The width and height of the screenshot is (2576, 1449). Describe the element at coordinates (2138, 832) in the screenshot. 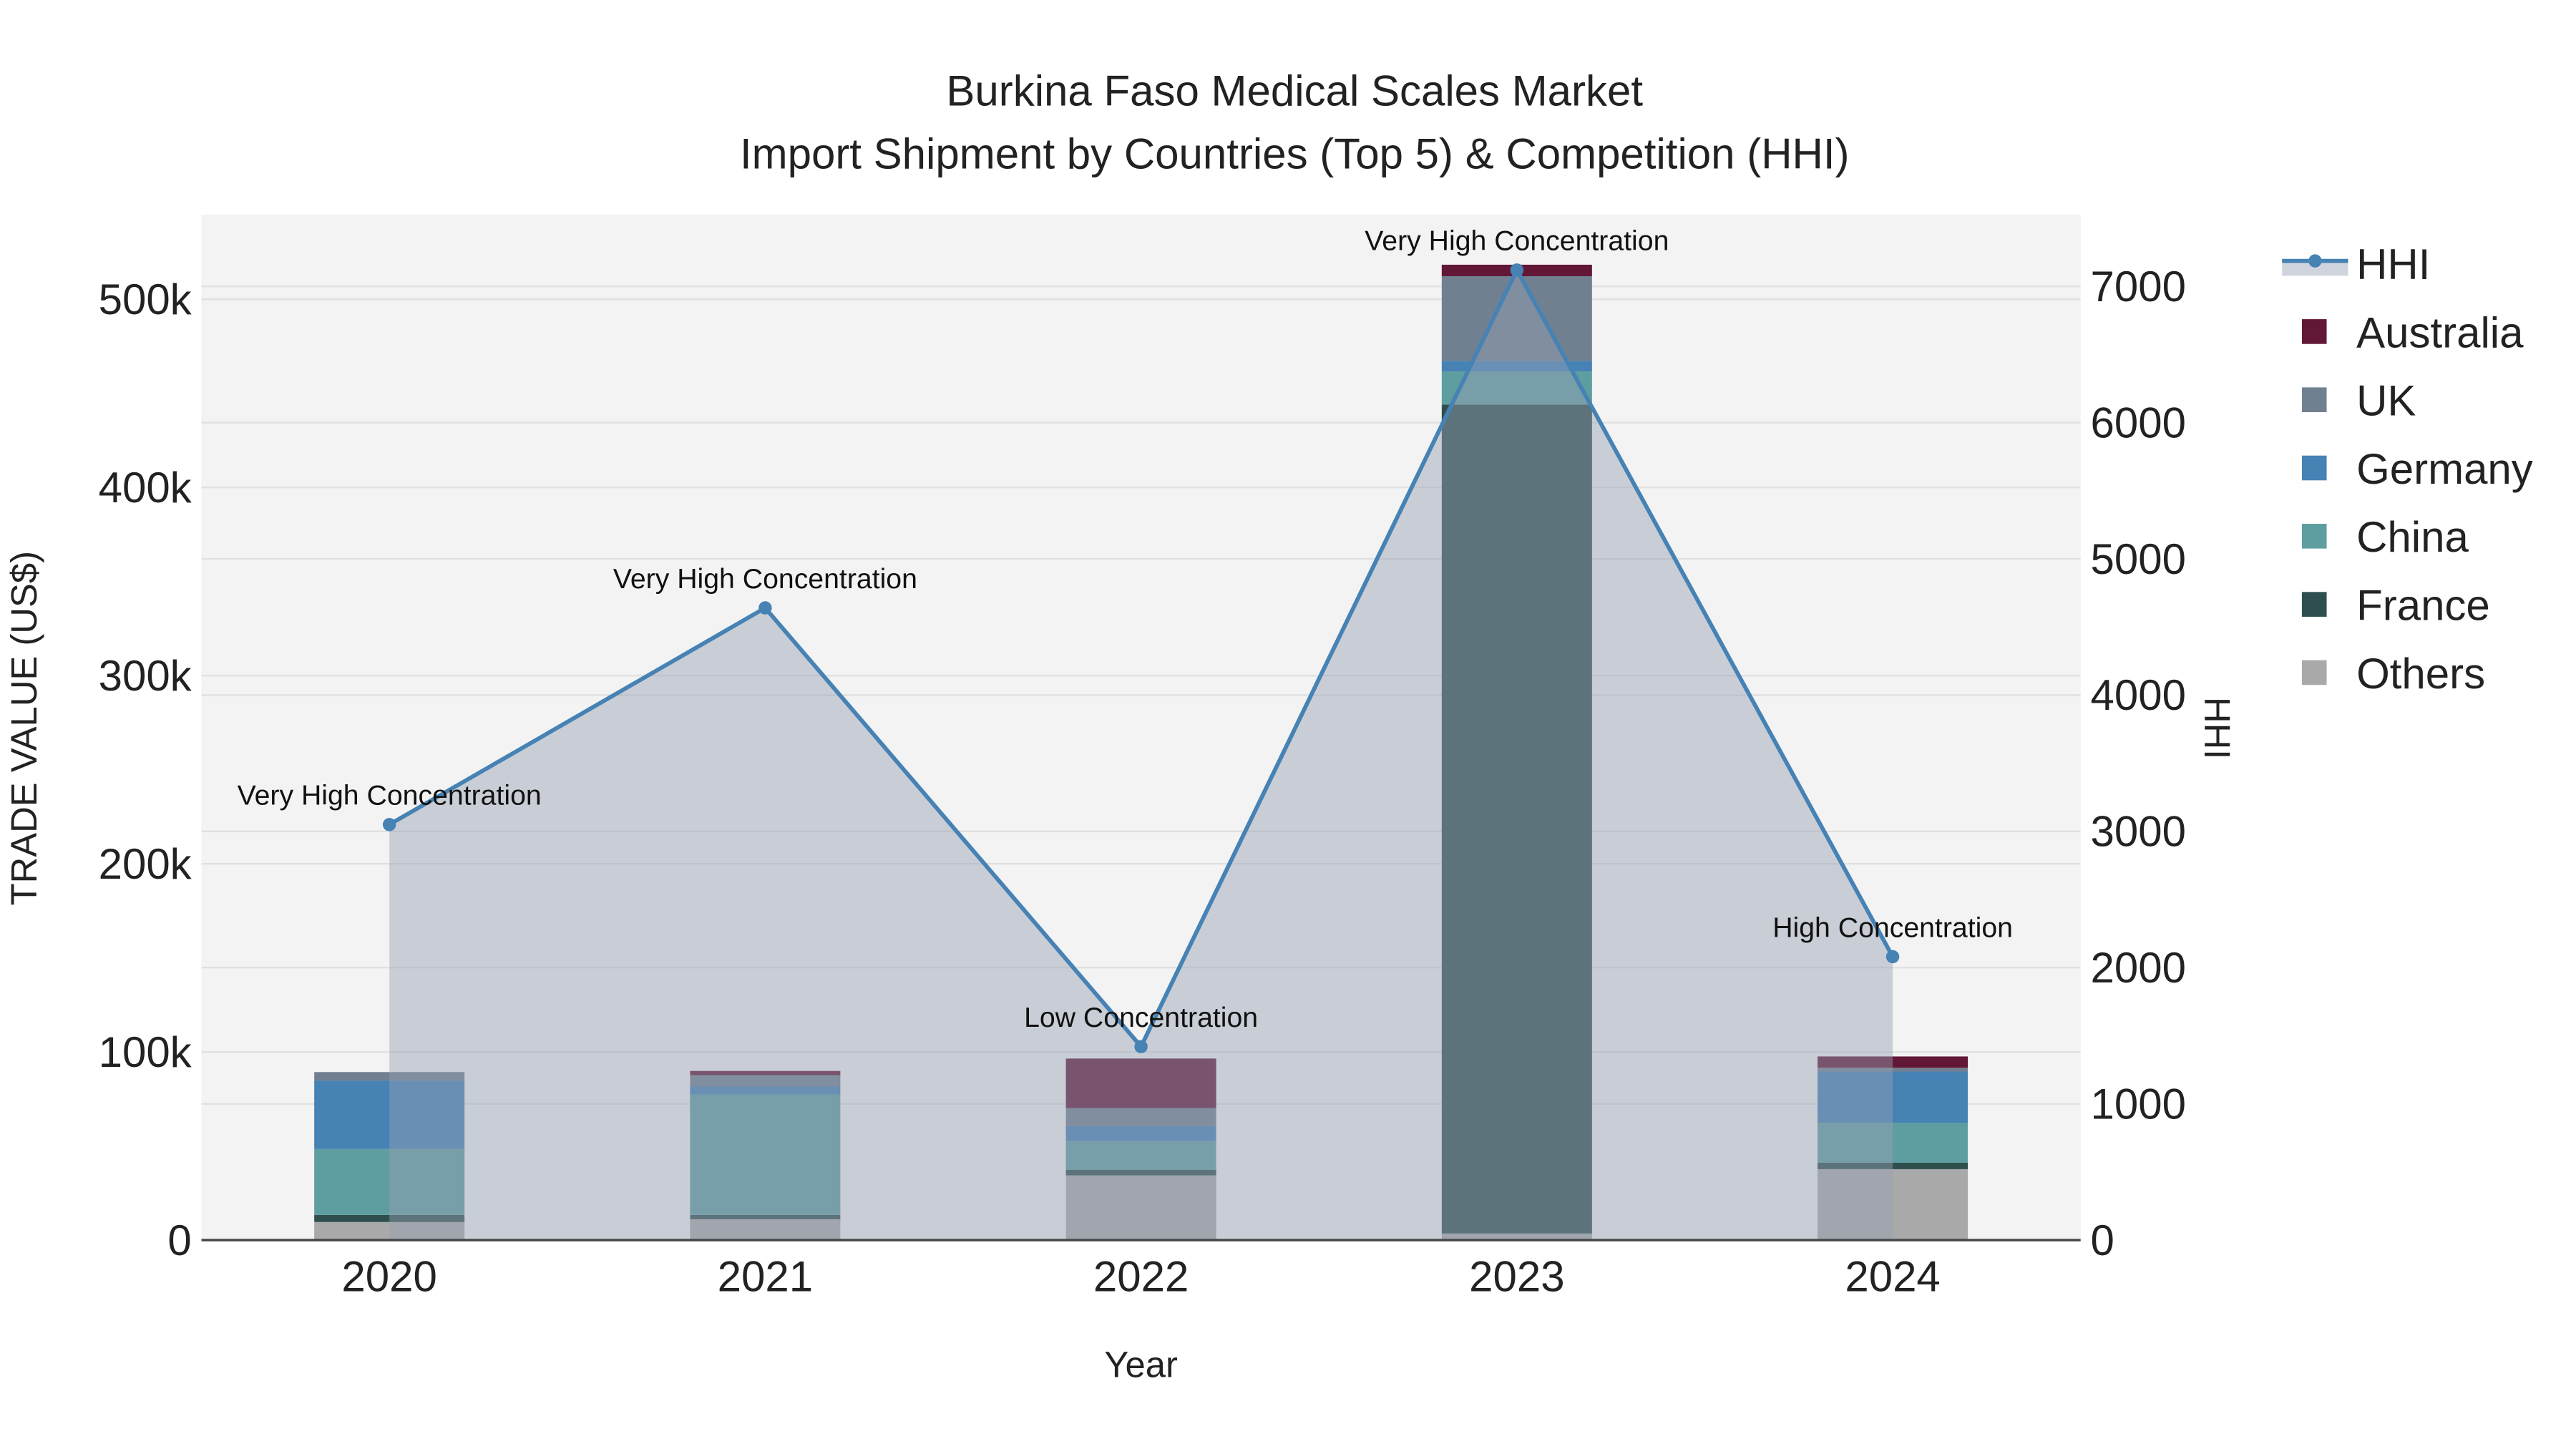

I see `y2-tick-label: 3000` at that location.